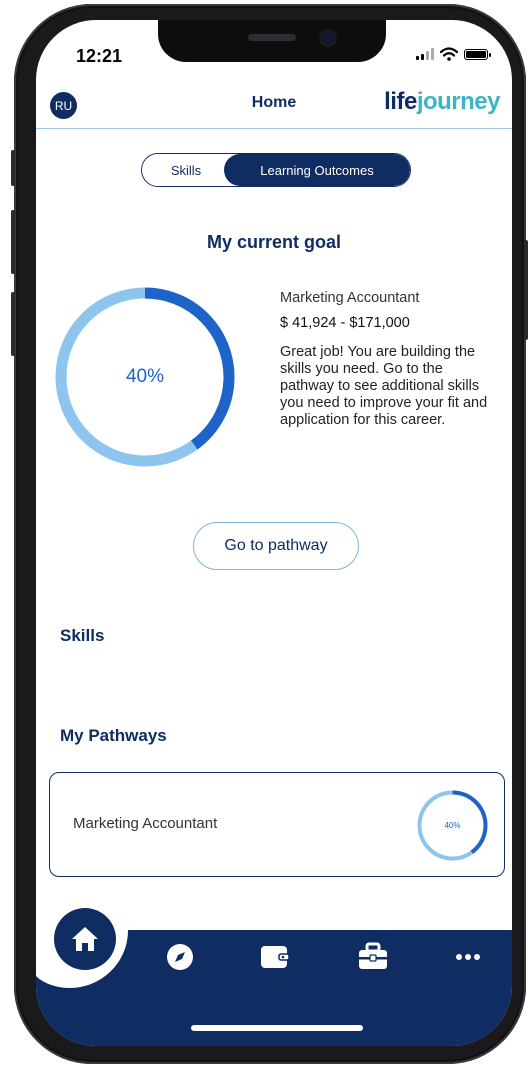 The image size is (529, 1066). Describe the element at coordinates (526, 290) in the screenshot. I see `power-button` at that location.